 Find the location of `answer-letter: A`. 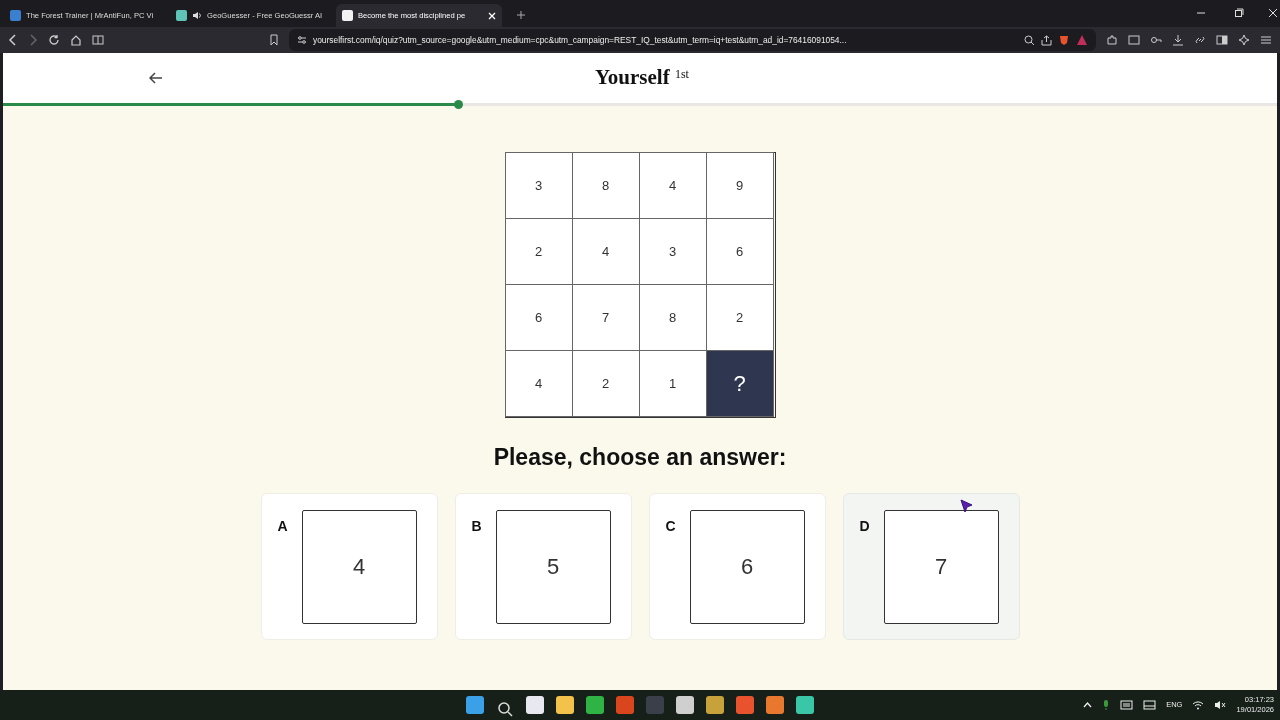

answer-letter: A is located at coordinates (282, 526).